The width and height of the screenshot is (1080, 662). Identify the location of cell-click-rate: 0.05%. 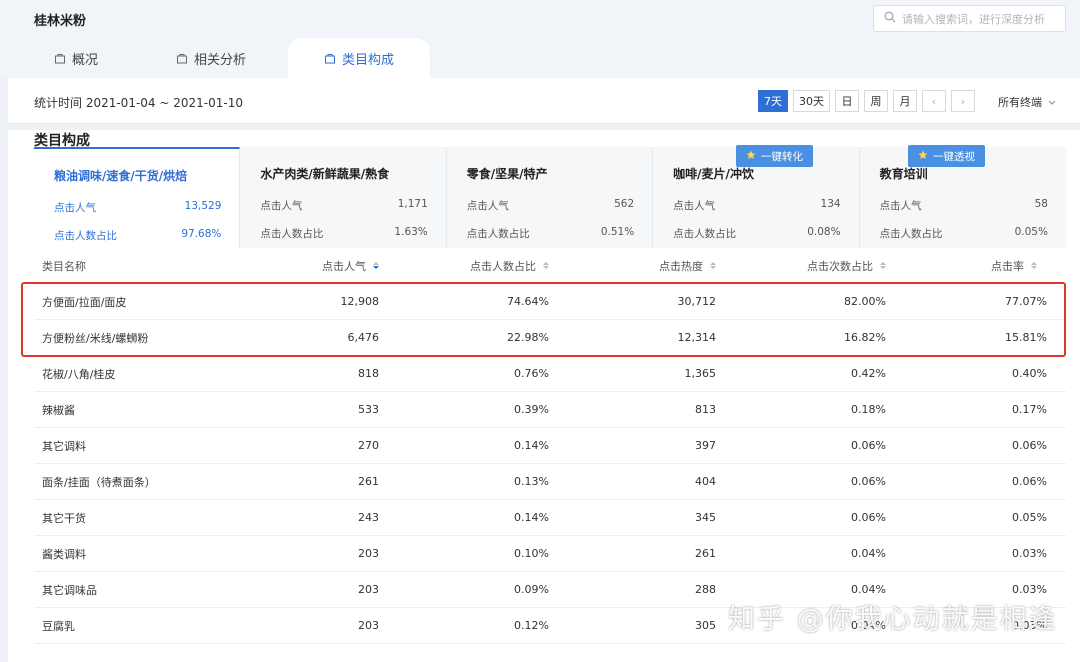
(1029, 517).